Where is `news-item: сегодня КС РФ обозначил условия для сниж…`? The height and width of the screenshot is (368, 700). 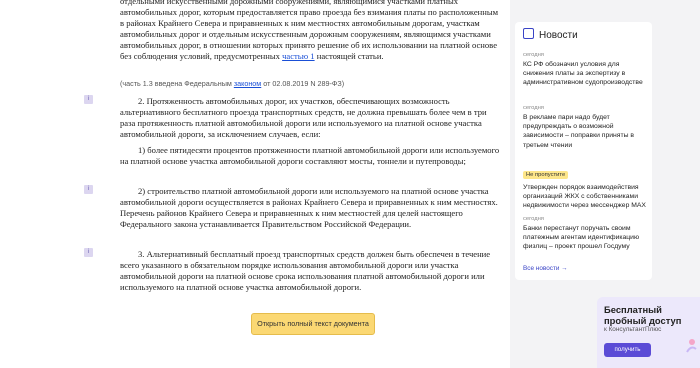 news-item: сегодня КС РФ обозначил условия для сниж… is located at coordinates (585, 69).